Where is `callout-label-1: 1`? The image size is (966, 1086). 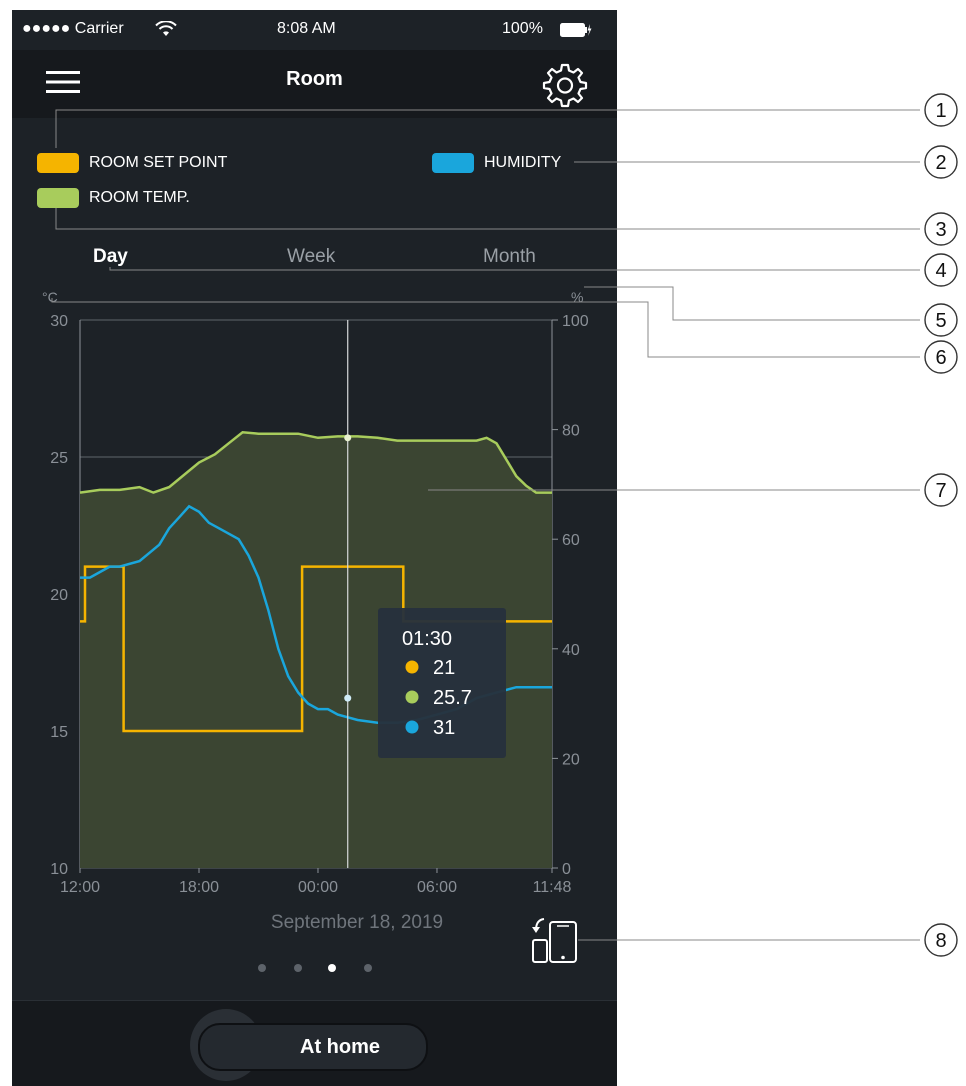
callout-label-1: 1 is located at coordinates (940, 111).